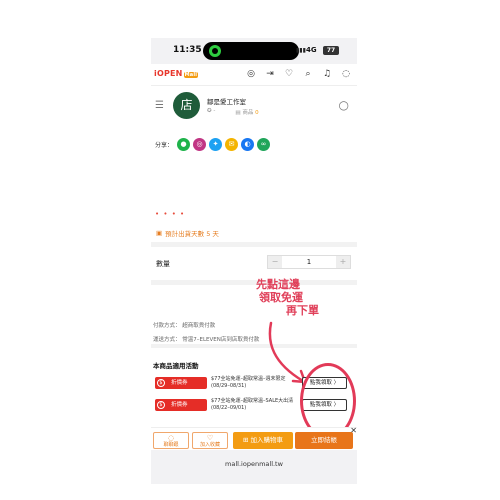  Describe the element at coordinates (233, 112) in the screenshot. I see `shop-meta: ✪ - ▤ 商品 0` at that location.